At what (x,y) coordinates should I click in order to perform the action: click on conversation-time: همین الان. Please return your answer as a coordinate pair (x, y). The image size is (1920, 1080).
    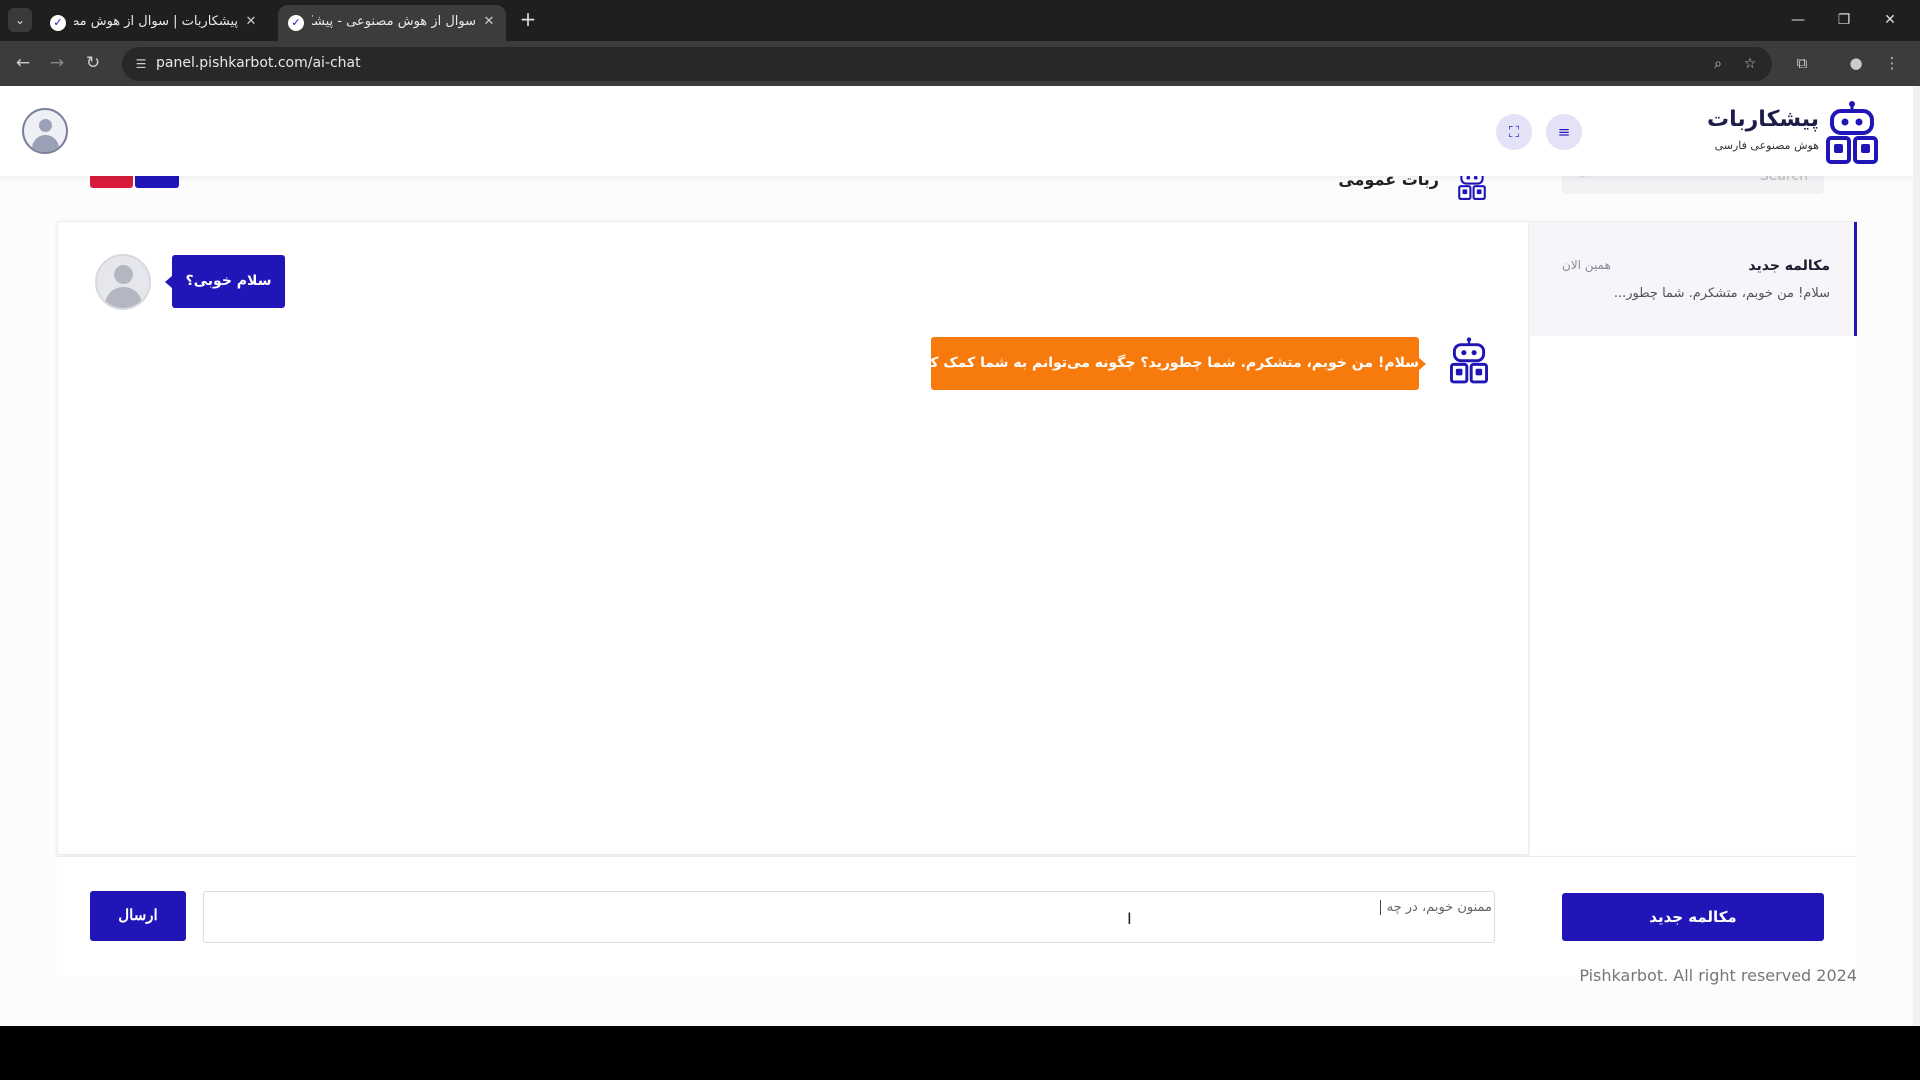
    Looking at the image, I should click on (1586, 265).